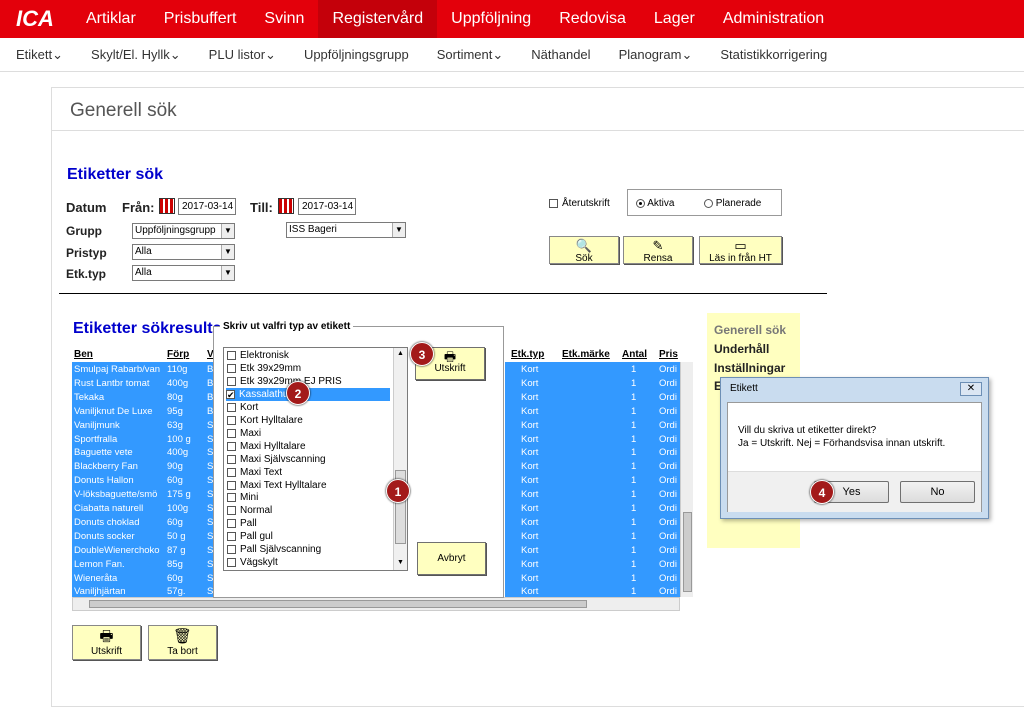 This screenshot has height=707, width=1024. I want to click on grupp2-select: ISS Bageri ▼, so click(346, 230).